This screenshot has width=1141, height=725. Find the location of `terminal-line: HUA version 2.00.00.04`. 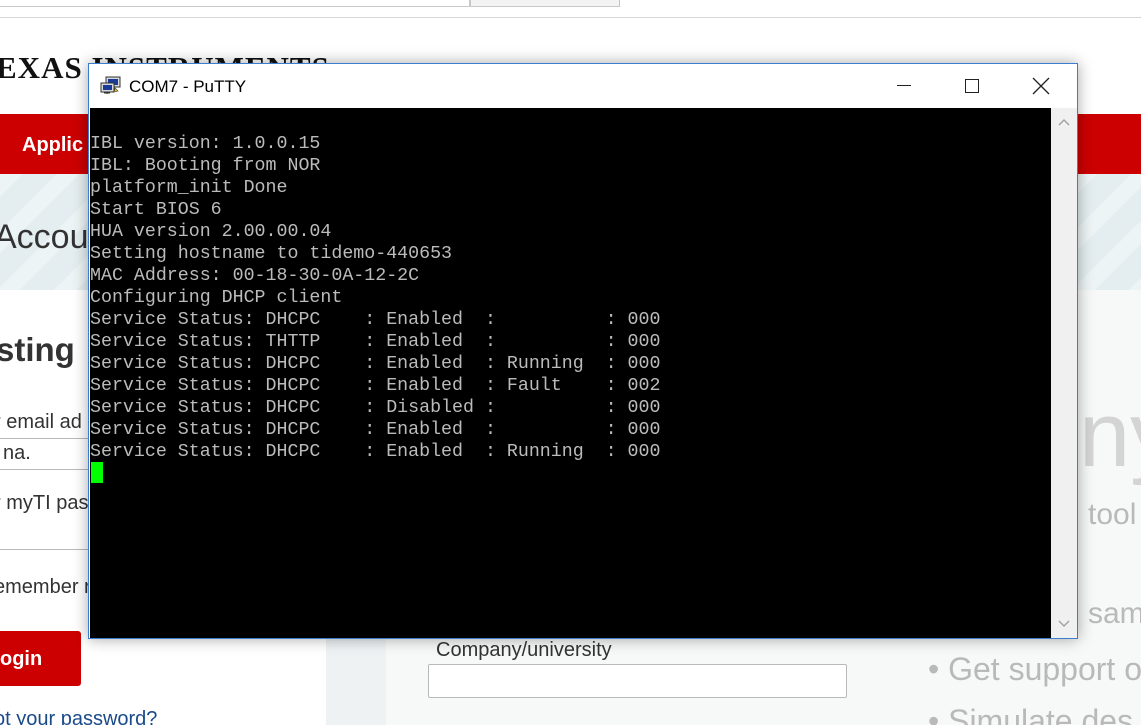

terminal-line: HUA version 2.00.00.04 is located at coordinates (211, 232).